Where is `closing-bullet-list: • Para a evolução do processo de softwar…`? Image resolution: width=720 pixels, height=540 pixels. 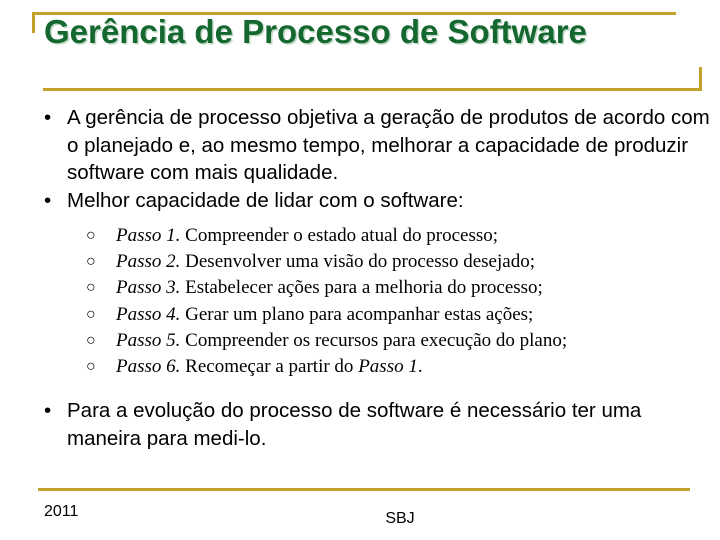 closing-bullet-list: • Para a evolução do processo de softwar… is located at coordinates (360, 424).